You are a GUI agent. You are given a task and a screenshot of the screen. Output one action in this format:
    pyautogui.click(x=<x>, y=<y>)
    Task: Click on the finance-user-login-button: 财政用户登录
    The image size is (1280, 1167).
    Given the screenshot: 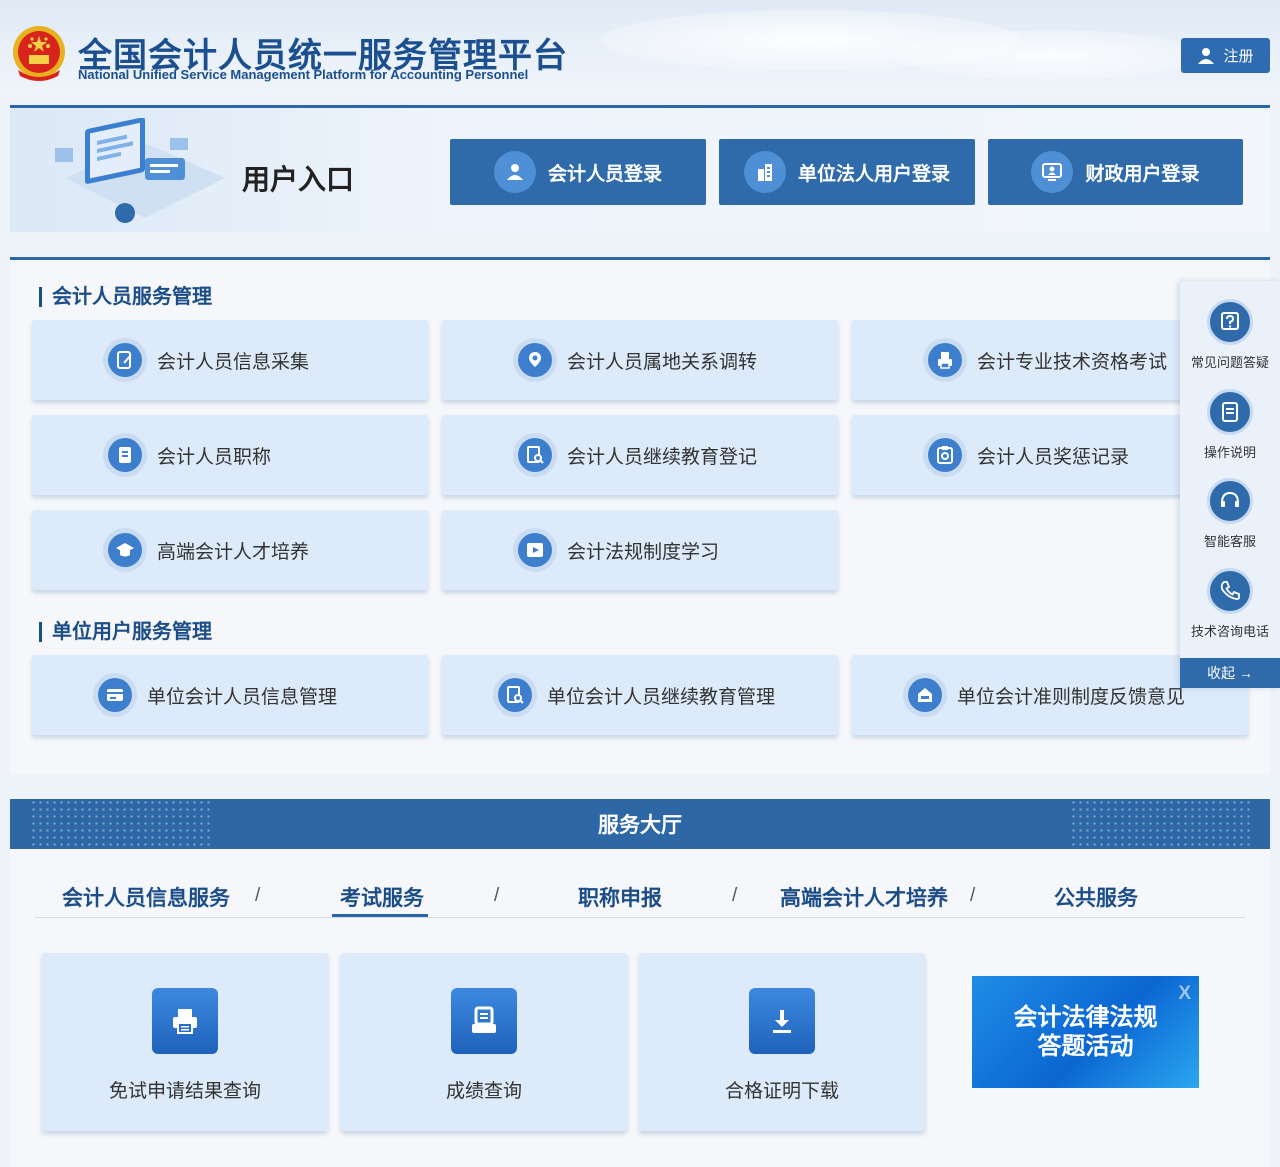 What is the action you would take?
    pyautogui.click(x=1115, y=172)
    